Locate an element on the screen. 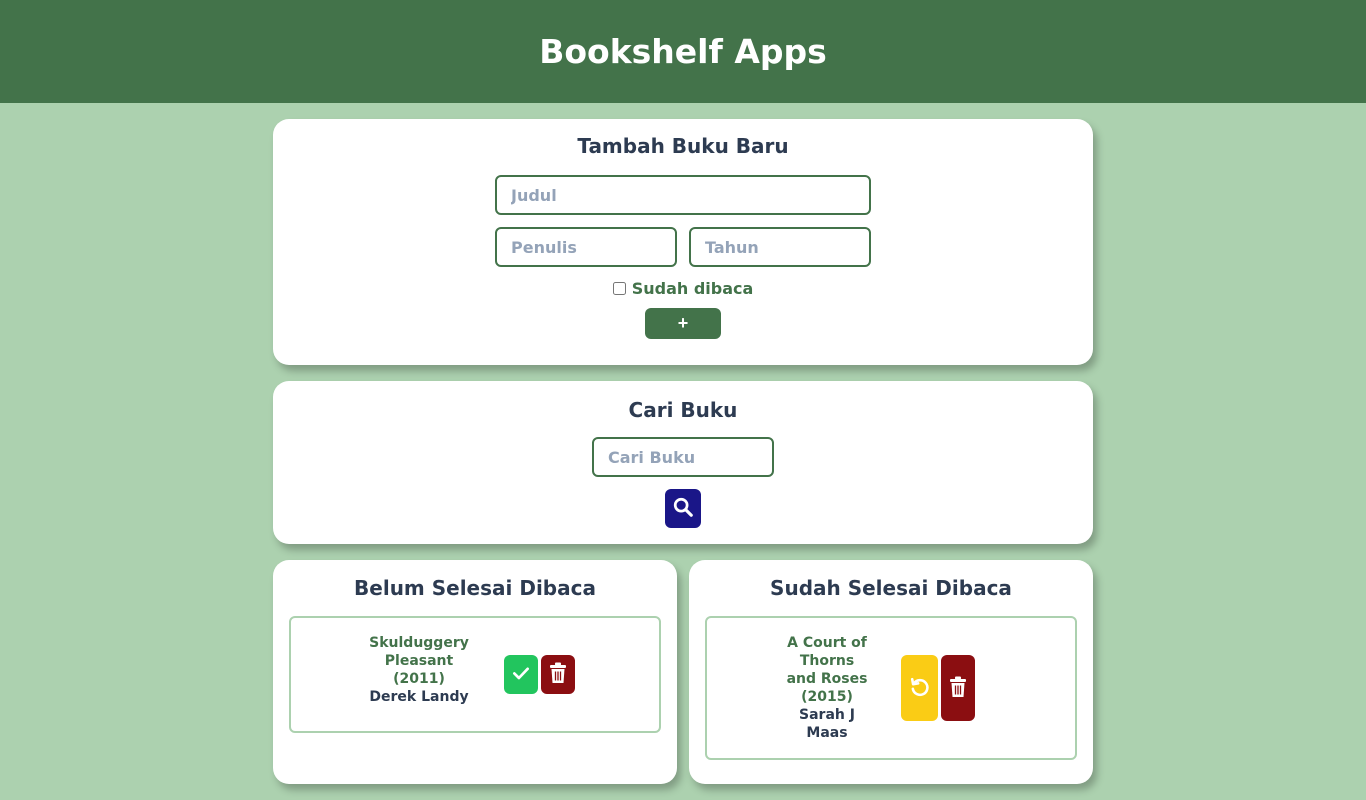 The width and height of the screenshot is (1366, 800). book-author: Maas is located at coordinates (827, 733).